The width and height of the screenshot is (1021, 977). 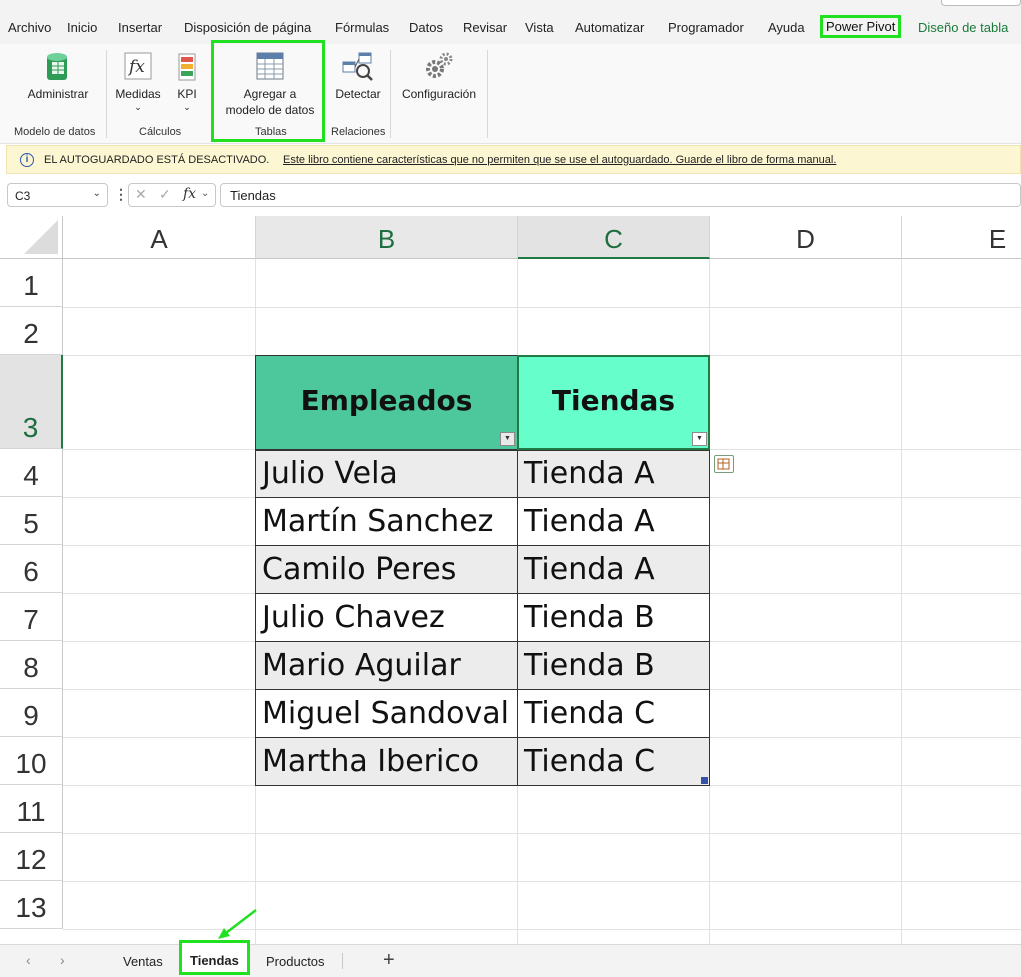 What do you see at coordinates (160, 132) in the screenshot?
I see `group-label-calculos: Cálculos` at bounding box center [160, 132].